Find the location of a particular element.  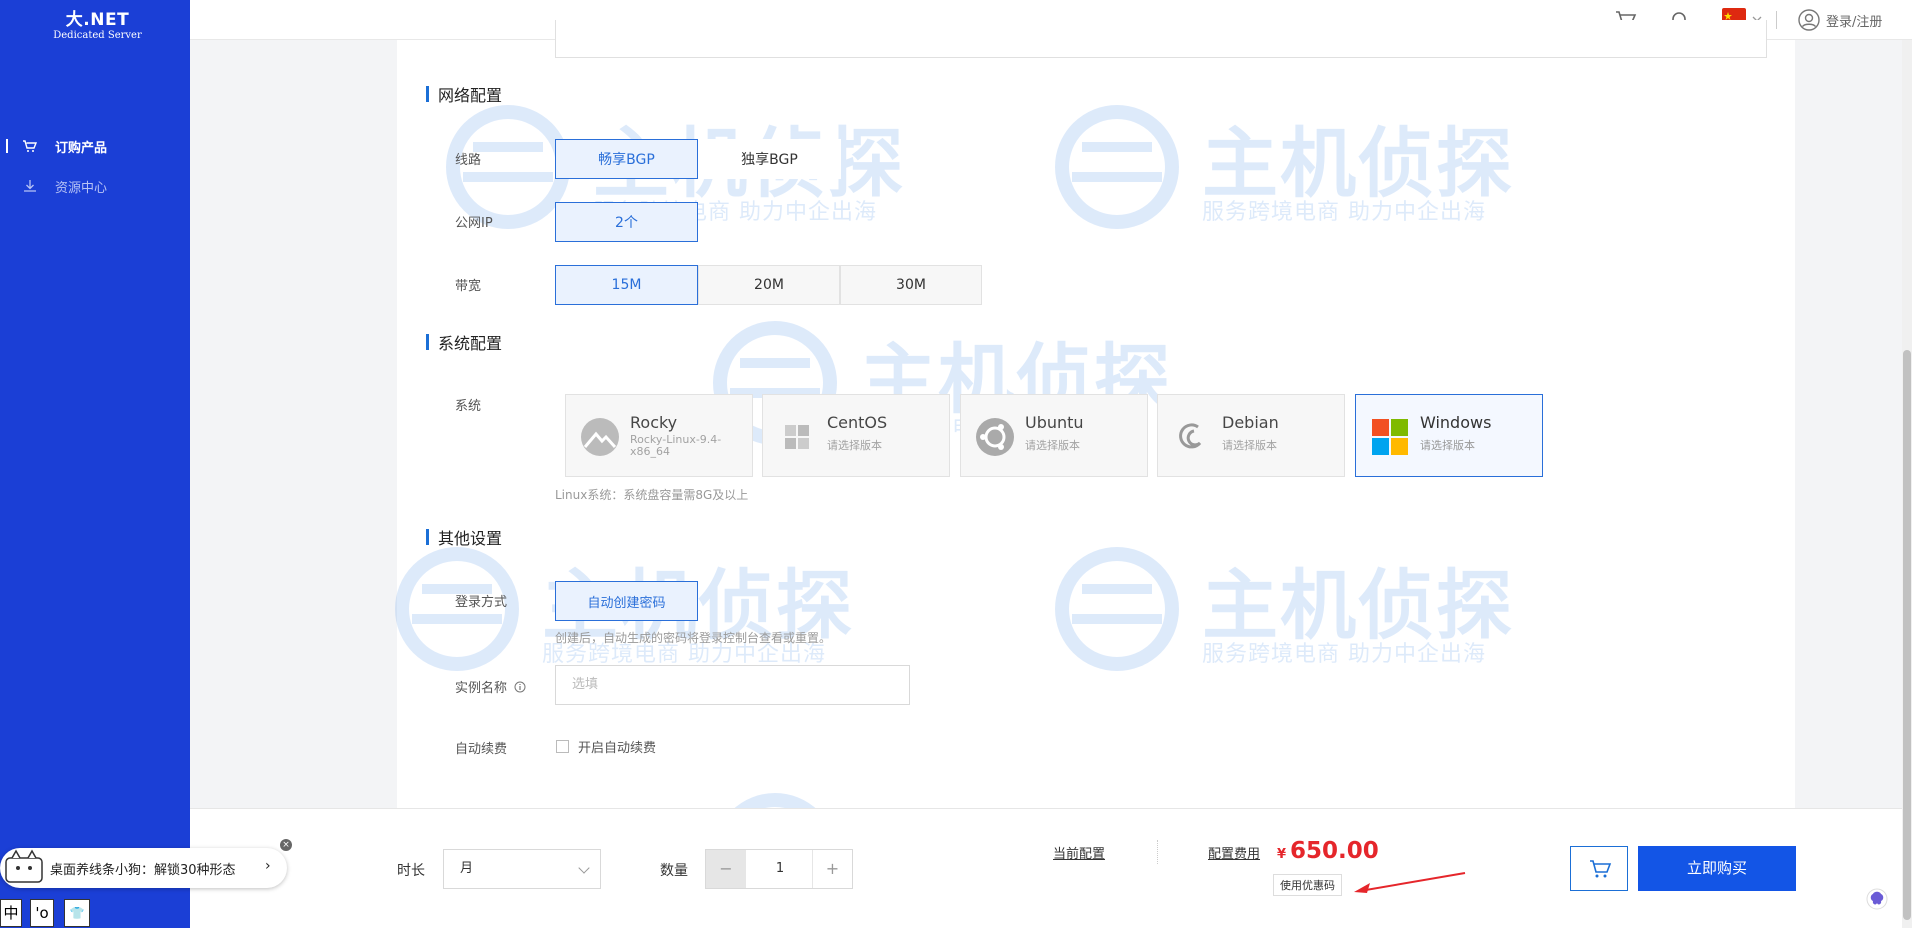

dog-mascot-icon is located at coordinates (24, 866).